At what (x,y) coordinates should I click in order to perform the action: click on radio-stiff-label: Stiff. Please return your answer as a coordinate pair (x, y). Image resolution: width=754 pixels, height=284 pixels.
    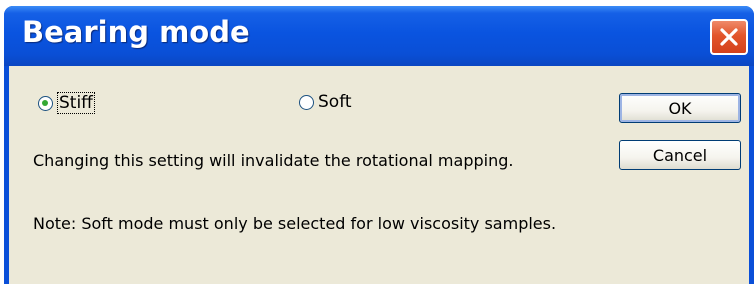
    Looking at the image, I should click on (76, 103).